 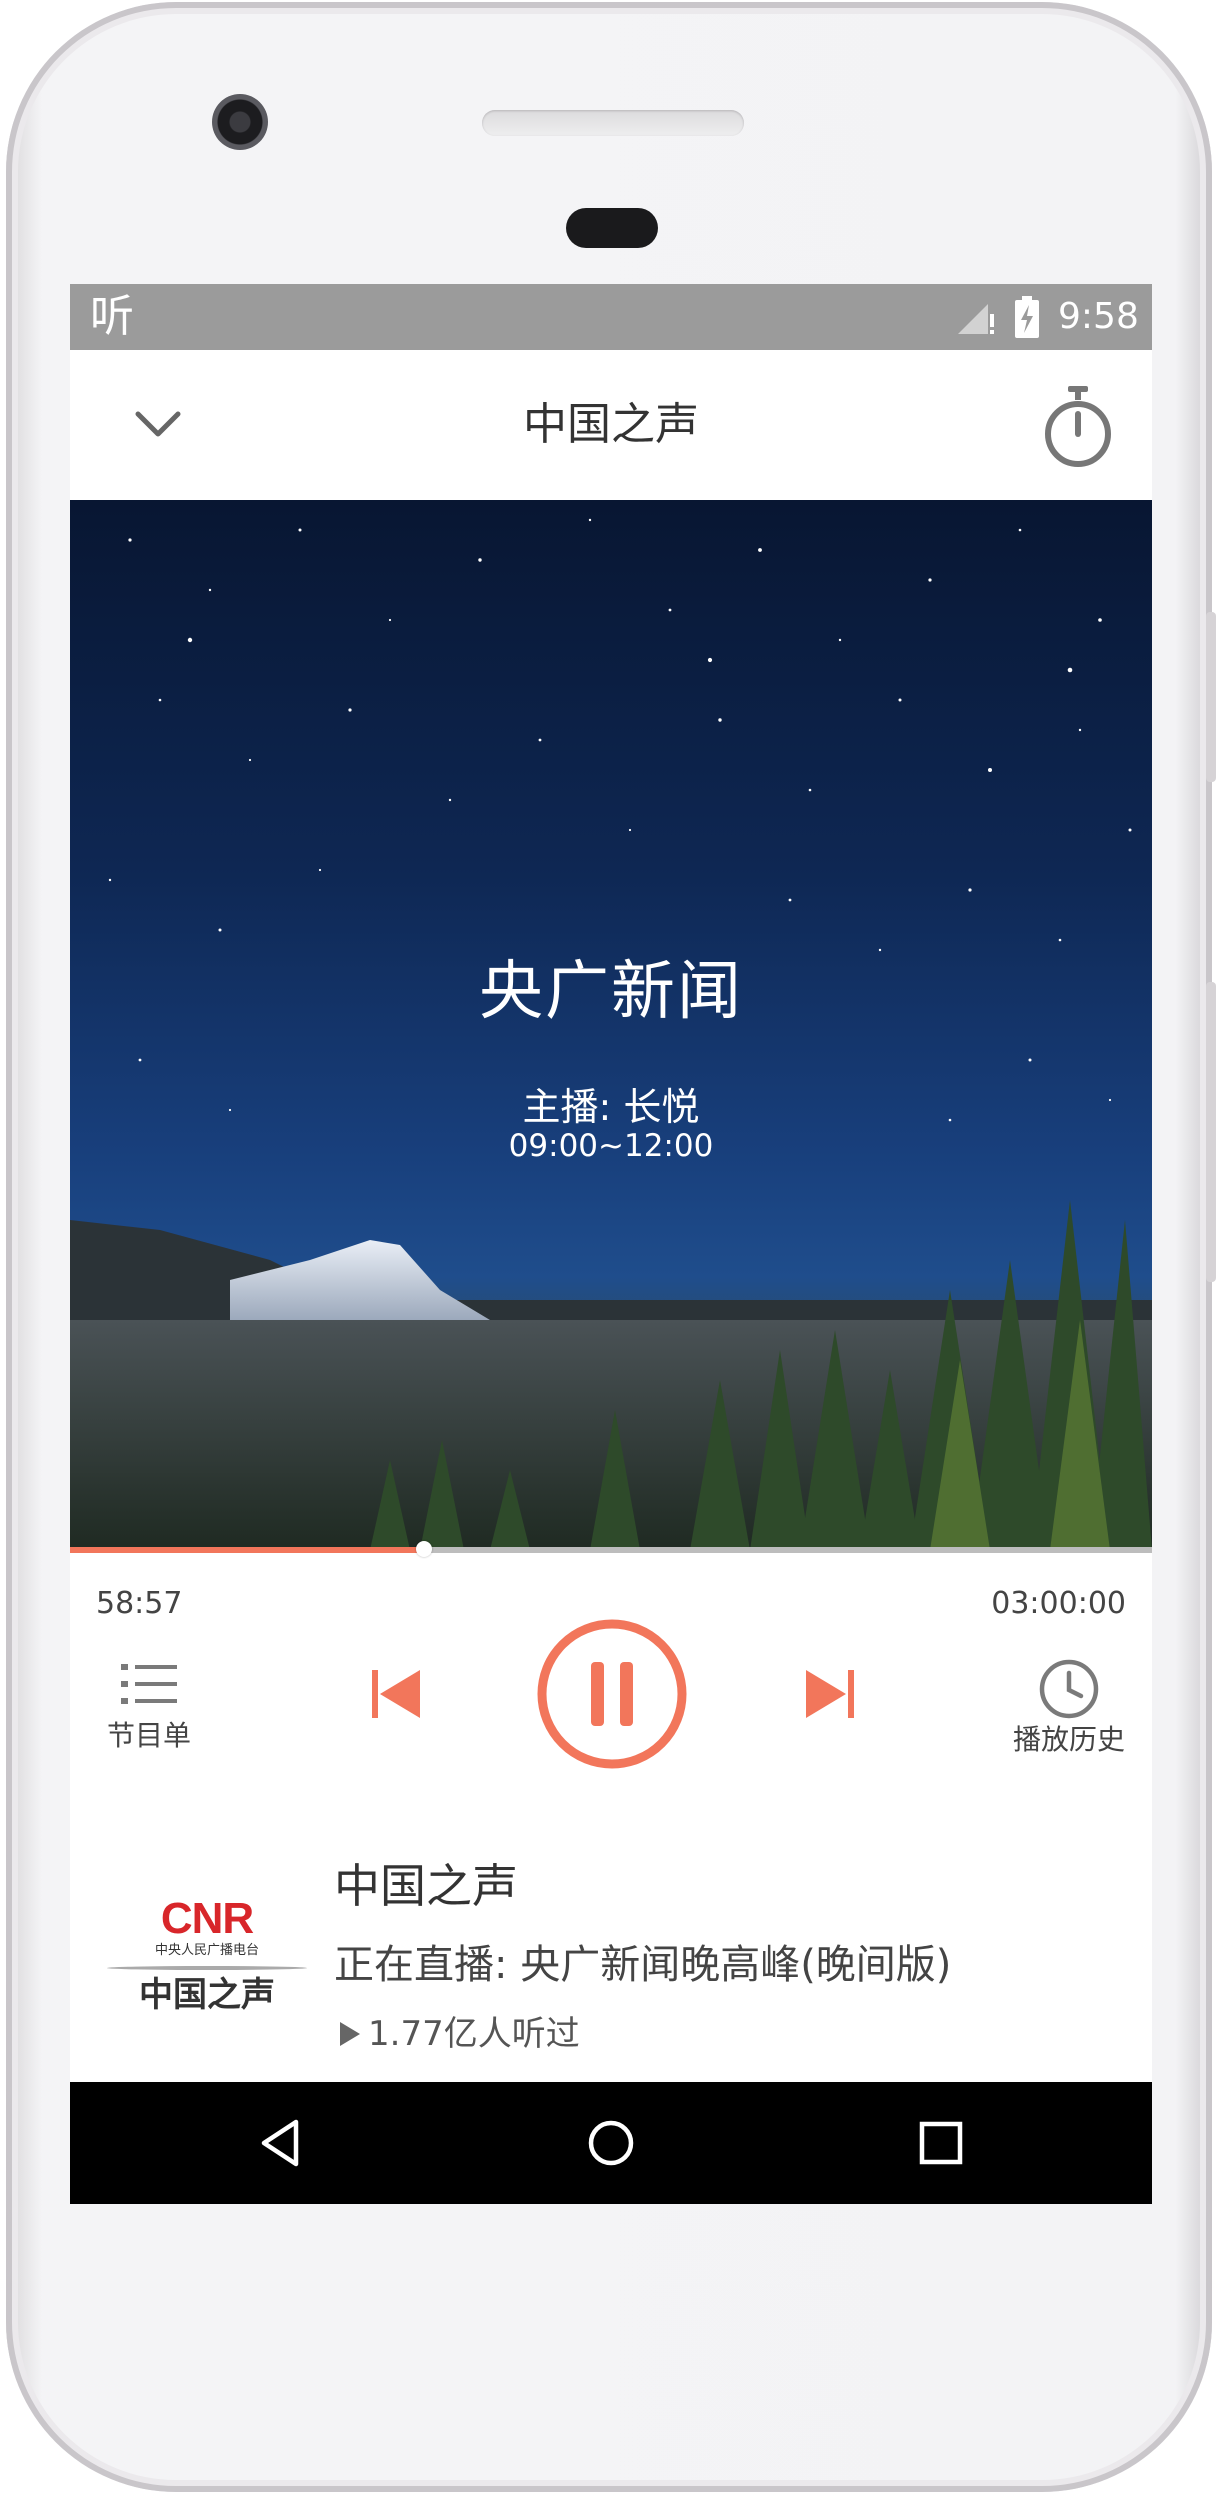 What do you see at coordinates (1098, 316) in the screenshot?
I see `status-time: 9:58` at bounding box center [1098, 316].